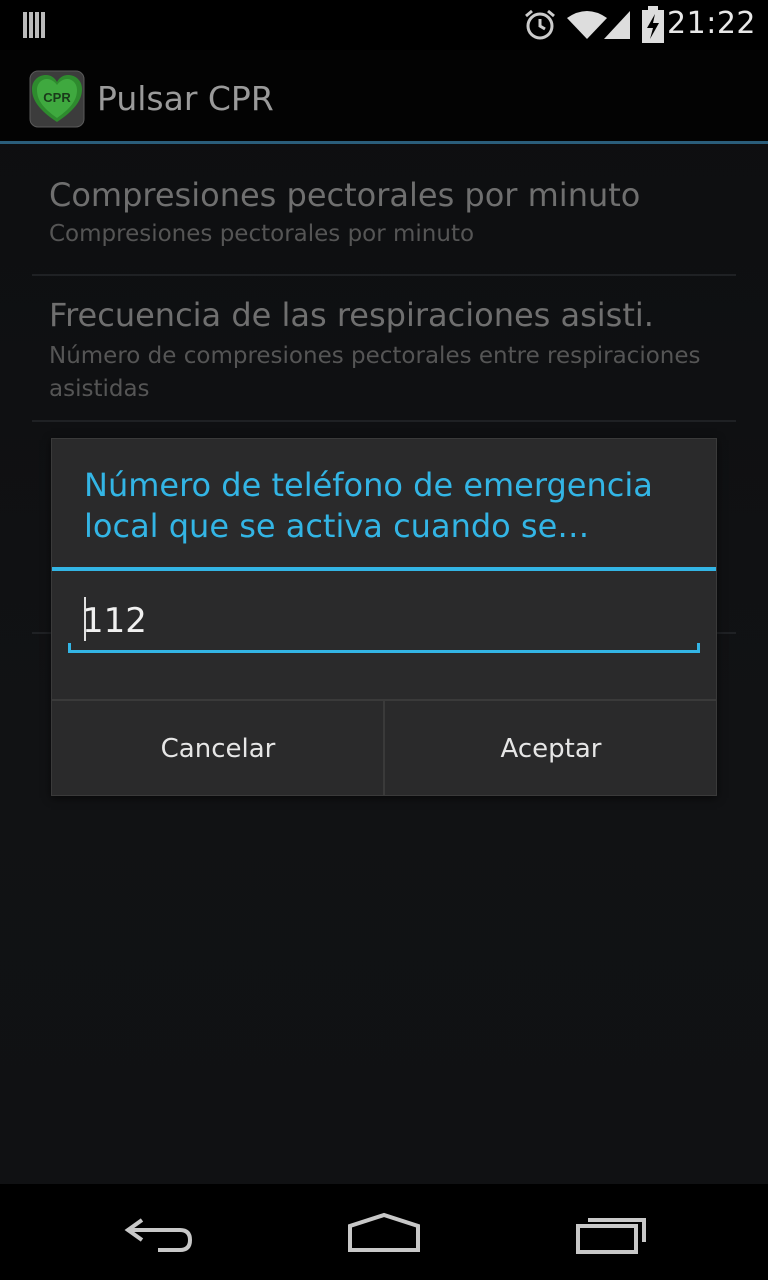 The height and width of the screenshot is (1280, 768). What do you see at coordinates (351, 315) in the screenshot?
I see `pref-title: Frecuencia de las respiraciones asisti.` at bounding box center [351, 315].